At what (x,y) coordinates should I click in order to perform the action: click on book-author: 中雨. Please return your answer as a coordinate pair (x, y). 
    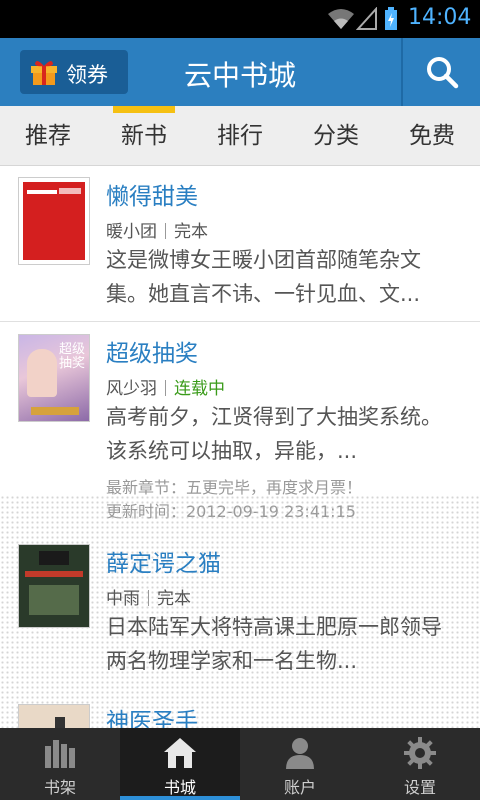
    Looking at the image, I should click on (123, 599).